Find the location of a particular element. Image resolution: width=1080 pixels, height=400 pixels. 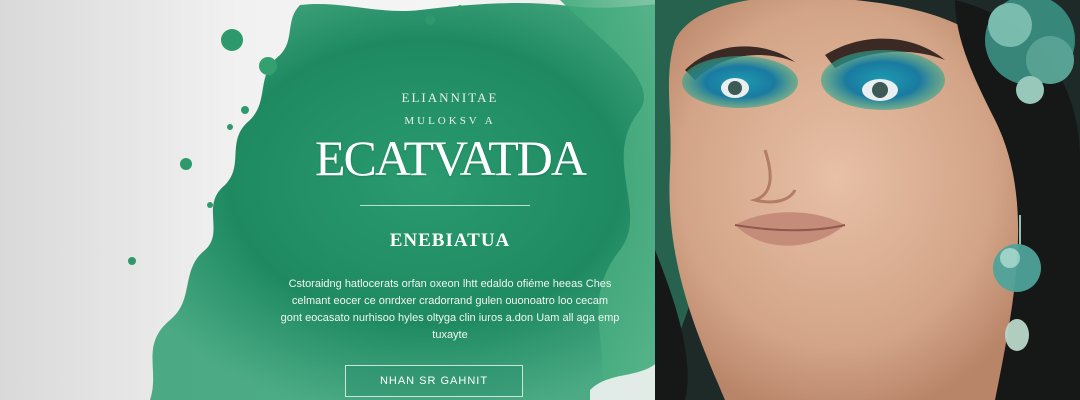

hero-subtitle: ENEBIATUA is located at coordinates (450, 240).